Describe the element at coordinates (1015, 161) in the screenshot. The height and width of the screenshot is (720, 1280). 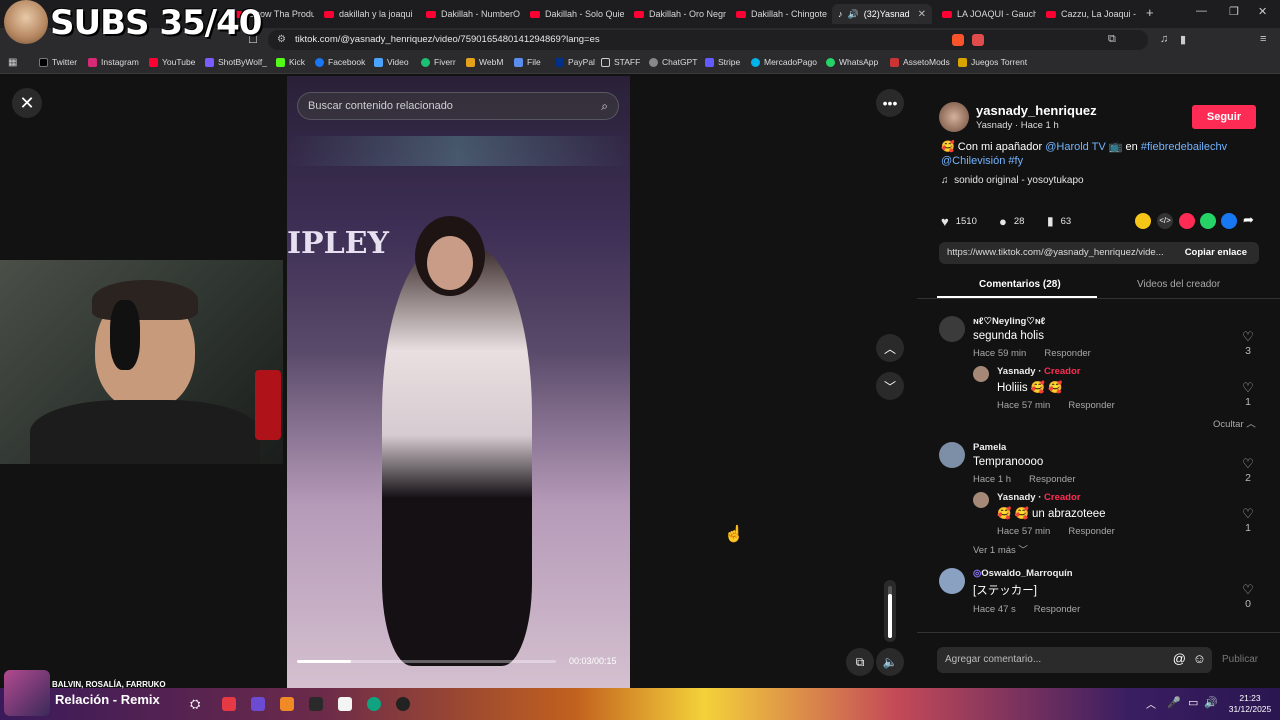
I see `hashtag-link: #fy` at that location.